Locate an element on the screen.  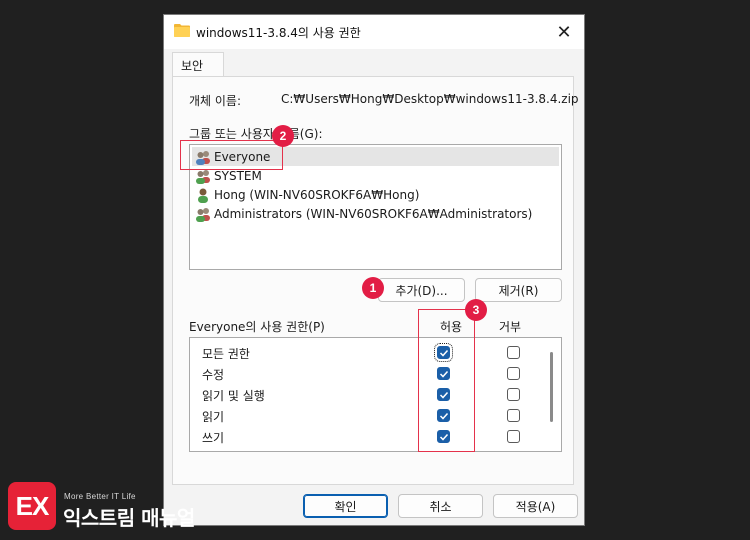
permissions-header: Everyone의 사용 권한(P) is located at coordinates (257, 327).